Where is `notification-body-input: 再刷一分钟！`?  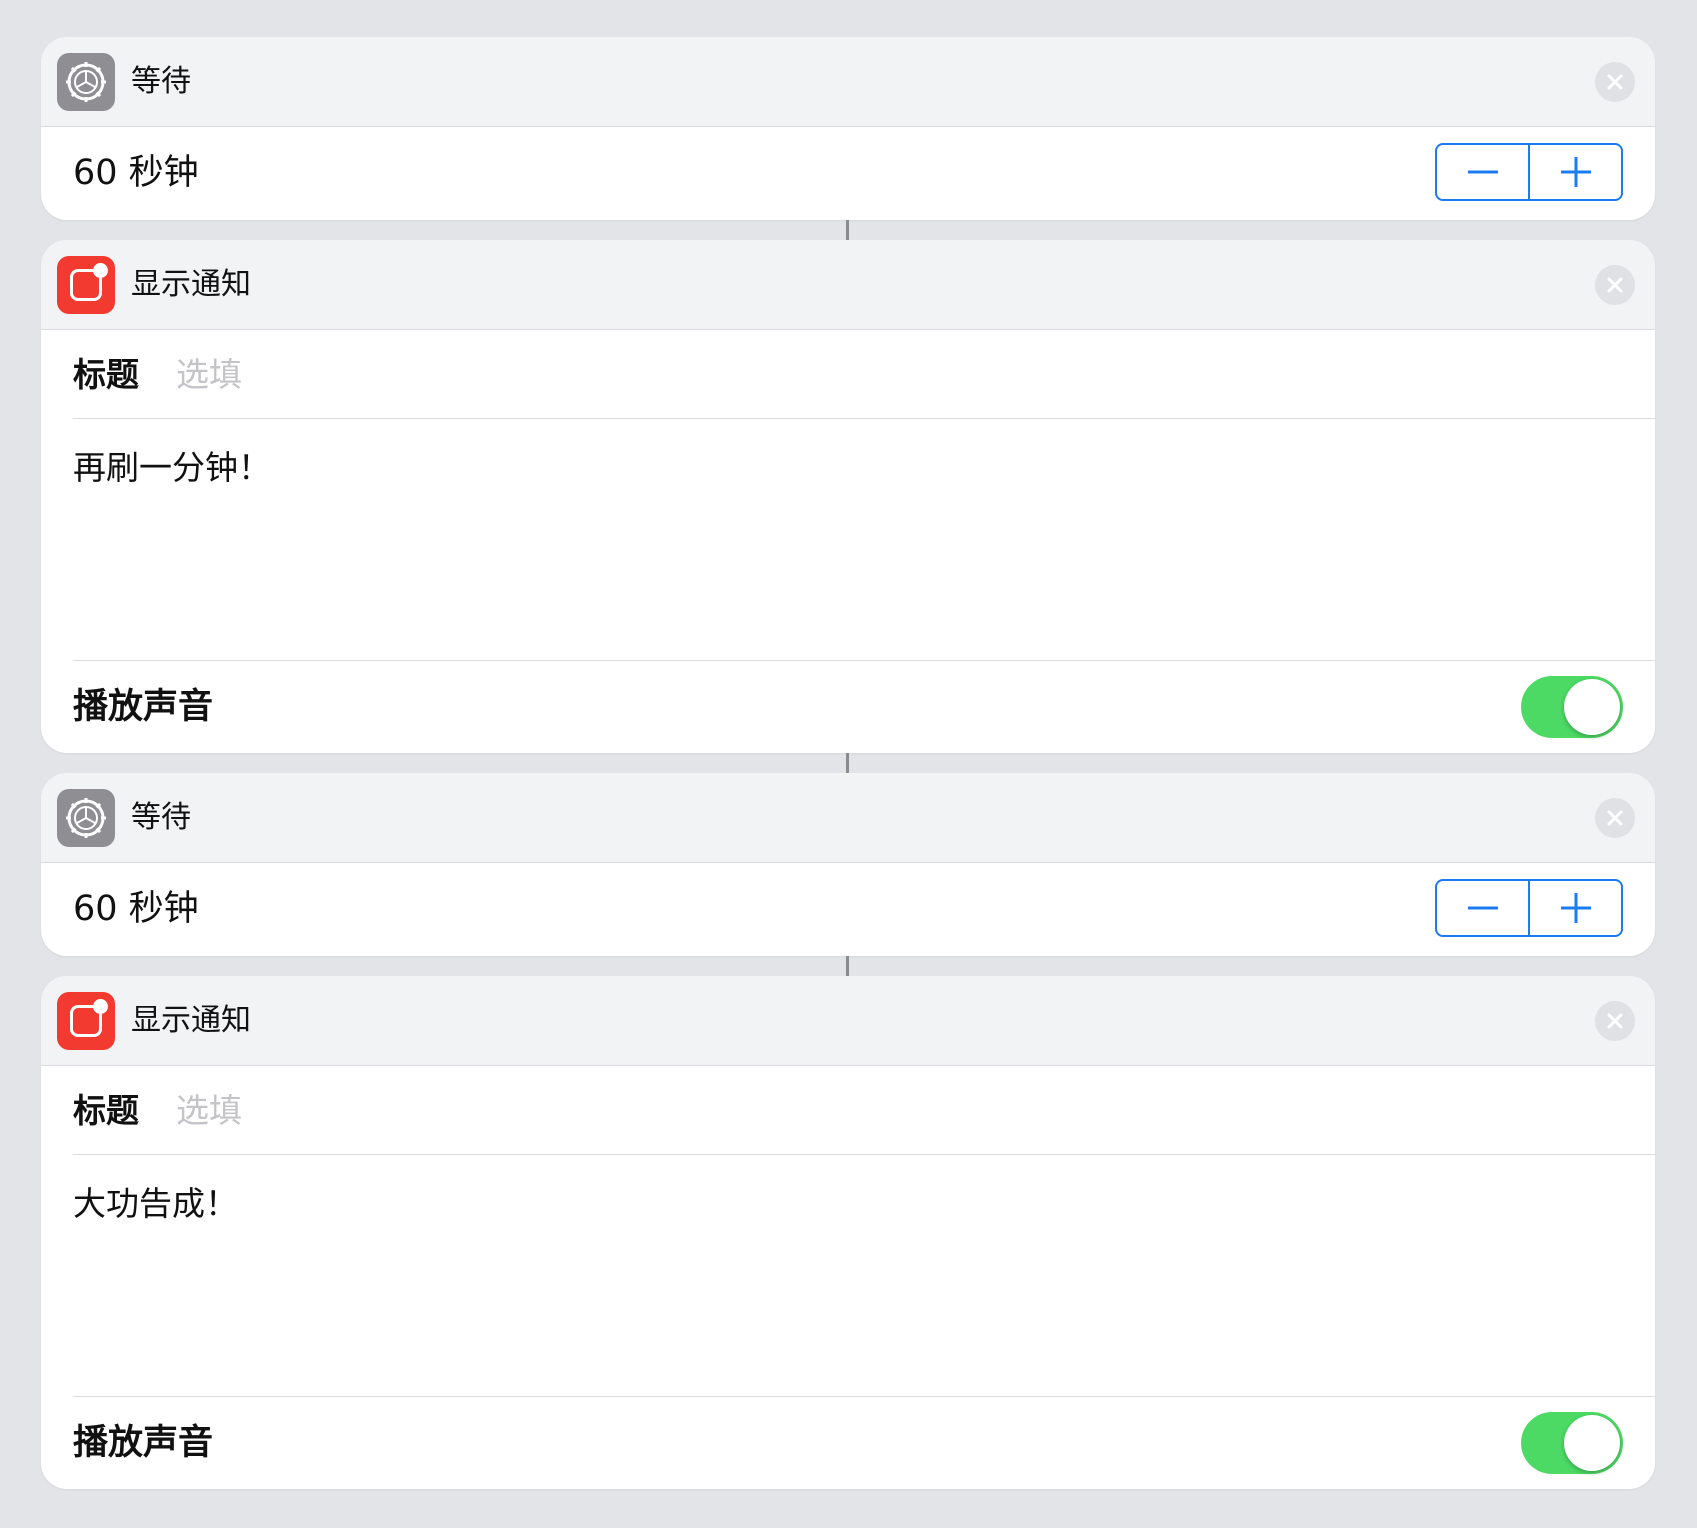 notification-body-input: 再刷一分钟！ is located at coordinates (172, 465).